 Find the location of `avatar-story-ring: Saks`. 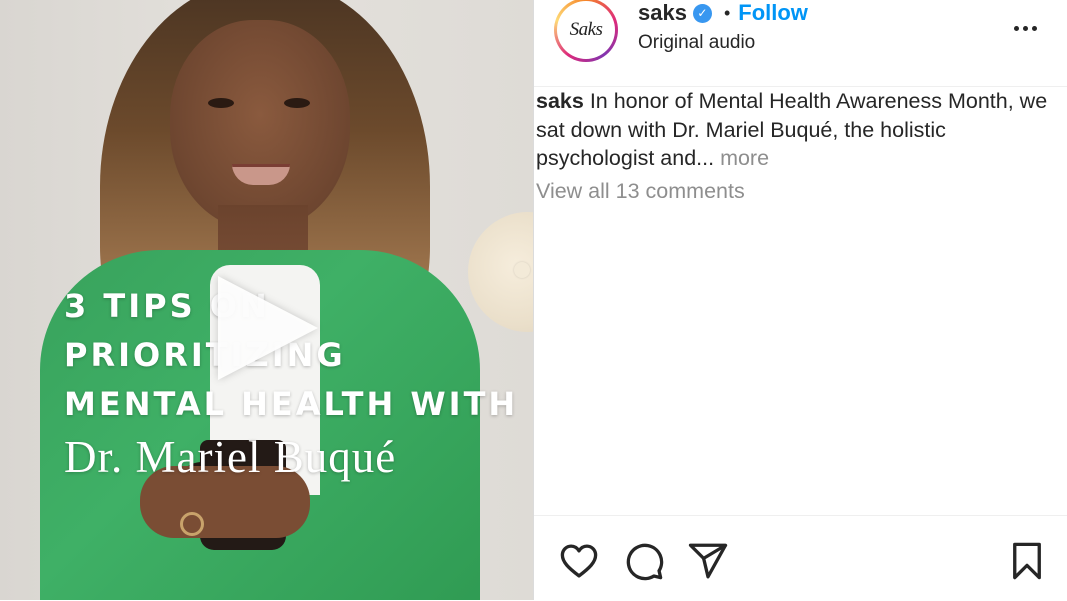

avatar-story-ring: Saks is located at coordinates (586, 31).